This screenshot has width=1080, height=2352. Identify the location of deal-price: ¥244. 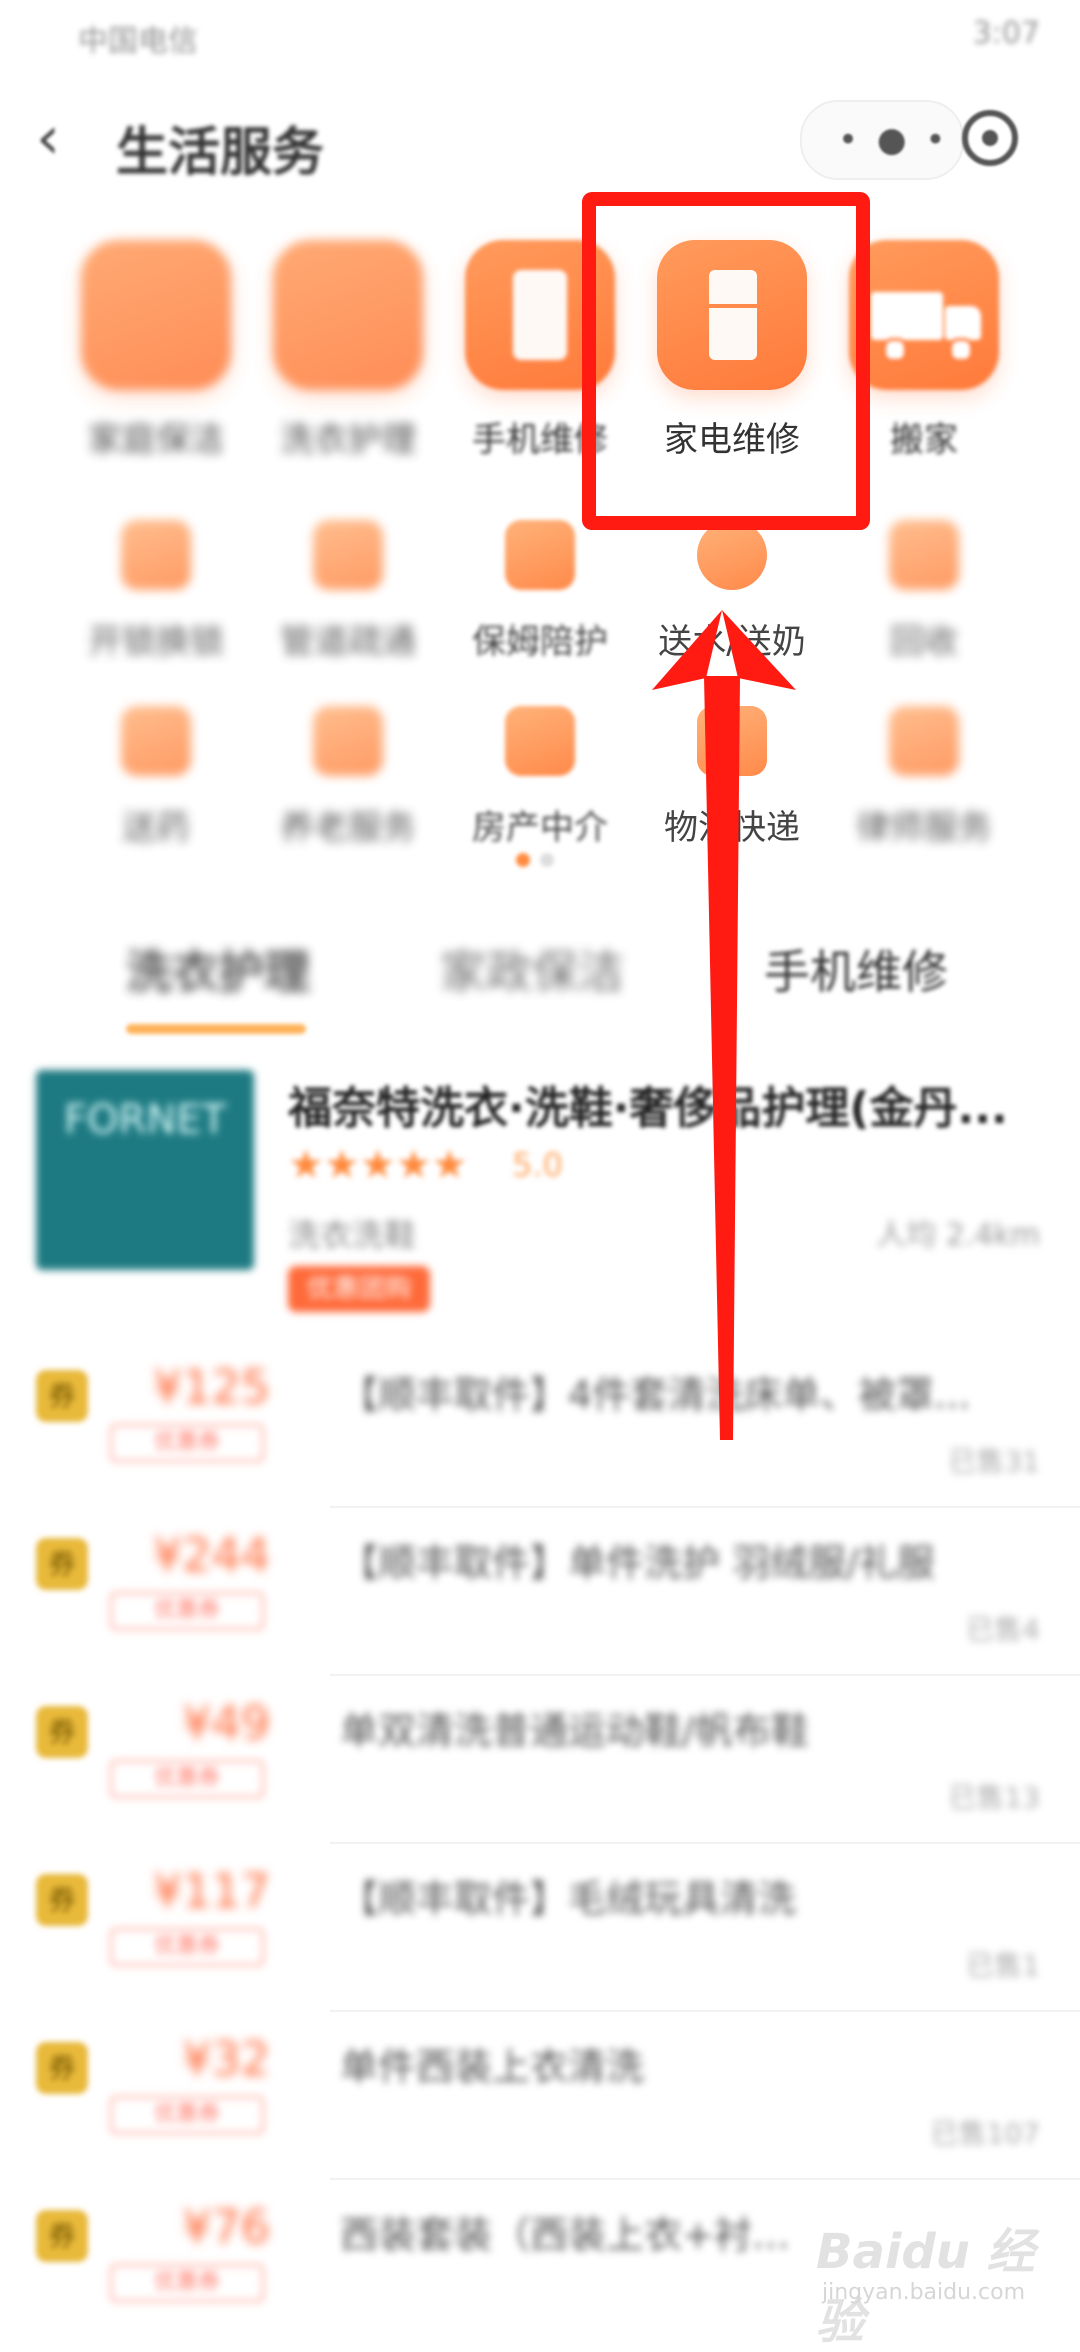
(211, 1555).